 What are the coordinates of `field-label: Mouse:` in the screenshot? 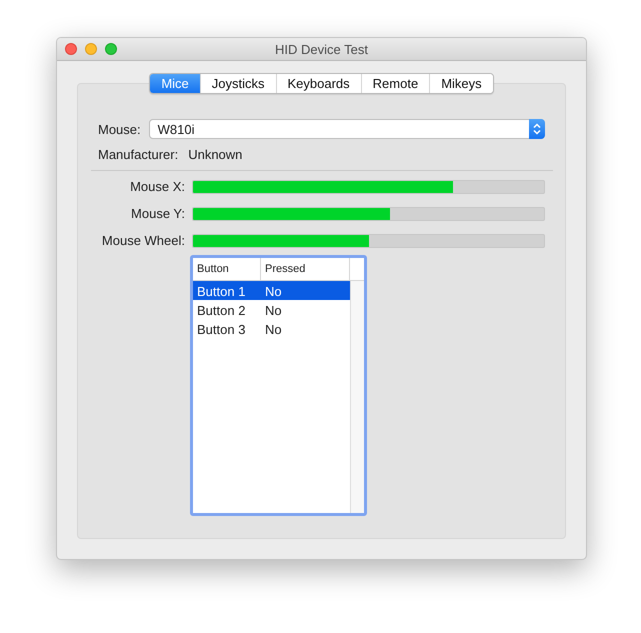 It's located at (119, 129).